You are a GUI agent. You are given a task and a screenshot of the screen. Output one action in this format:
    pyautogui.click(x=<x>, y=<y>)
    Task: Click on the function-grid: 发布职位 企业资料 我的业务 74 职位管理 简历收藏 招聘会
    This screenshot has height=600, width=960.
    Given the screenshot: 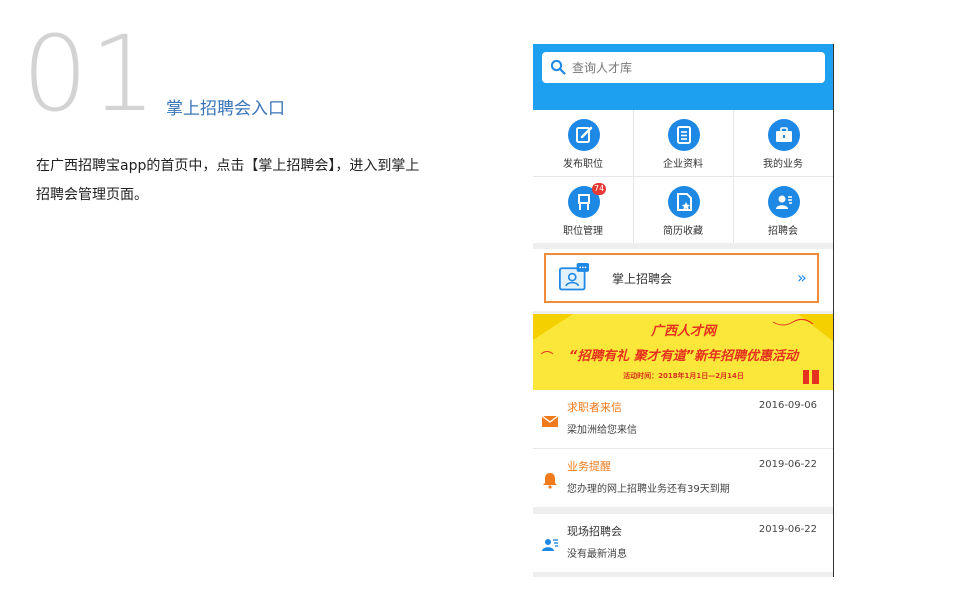 What is the action you would take?
    pyautogui.click(x=683, y=176)
    